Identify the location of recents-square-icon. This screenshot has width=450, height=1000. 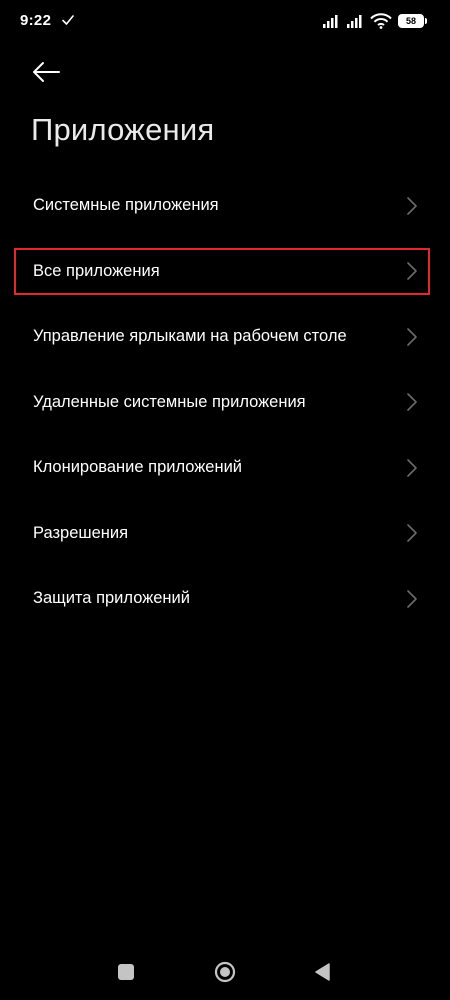
(126, 972).